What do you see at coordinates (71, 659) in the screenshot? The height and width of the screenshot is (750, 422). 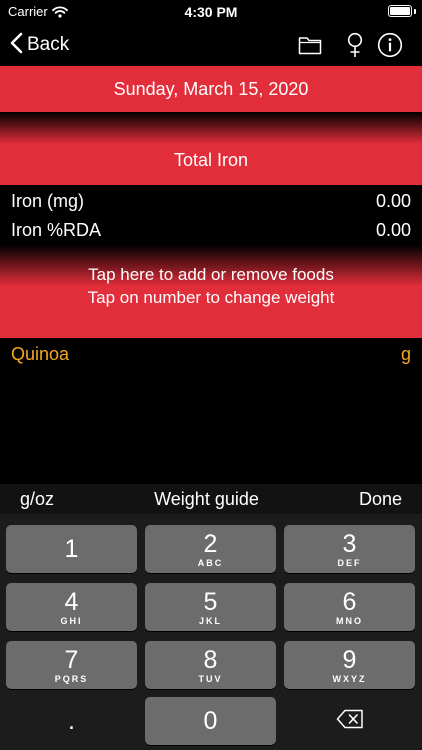 I see `key-number: 7` at bounding box center [71, 659].